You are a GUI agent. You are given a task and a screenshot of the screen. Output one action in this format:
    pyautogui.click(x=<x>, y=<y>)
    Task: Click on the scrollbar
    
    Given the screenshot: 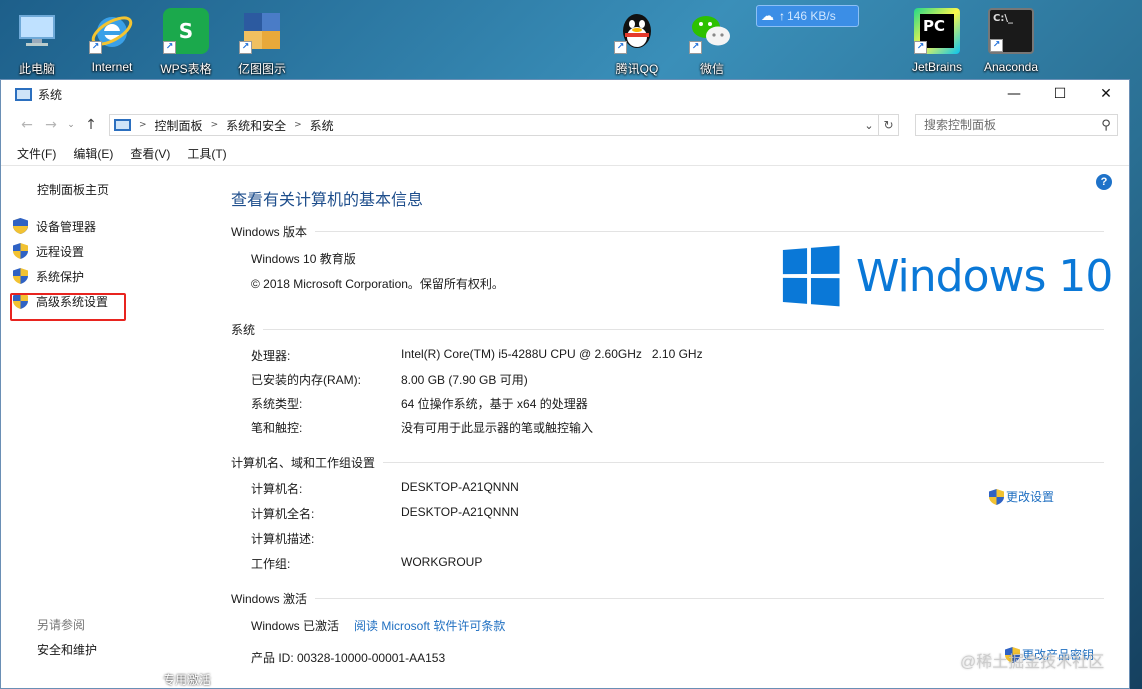 What is the action you would take?
    pyautogui.click(x=1122, y=427)
    